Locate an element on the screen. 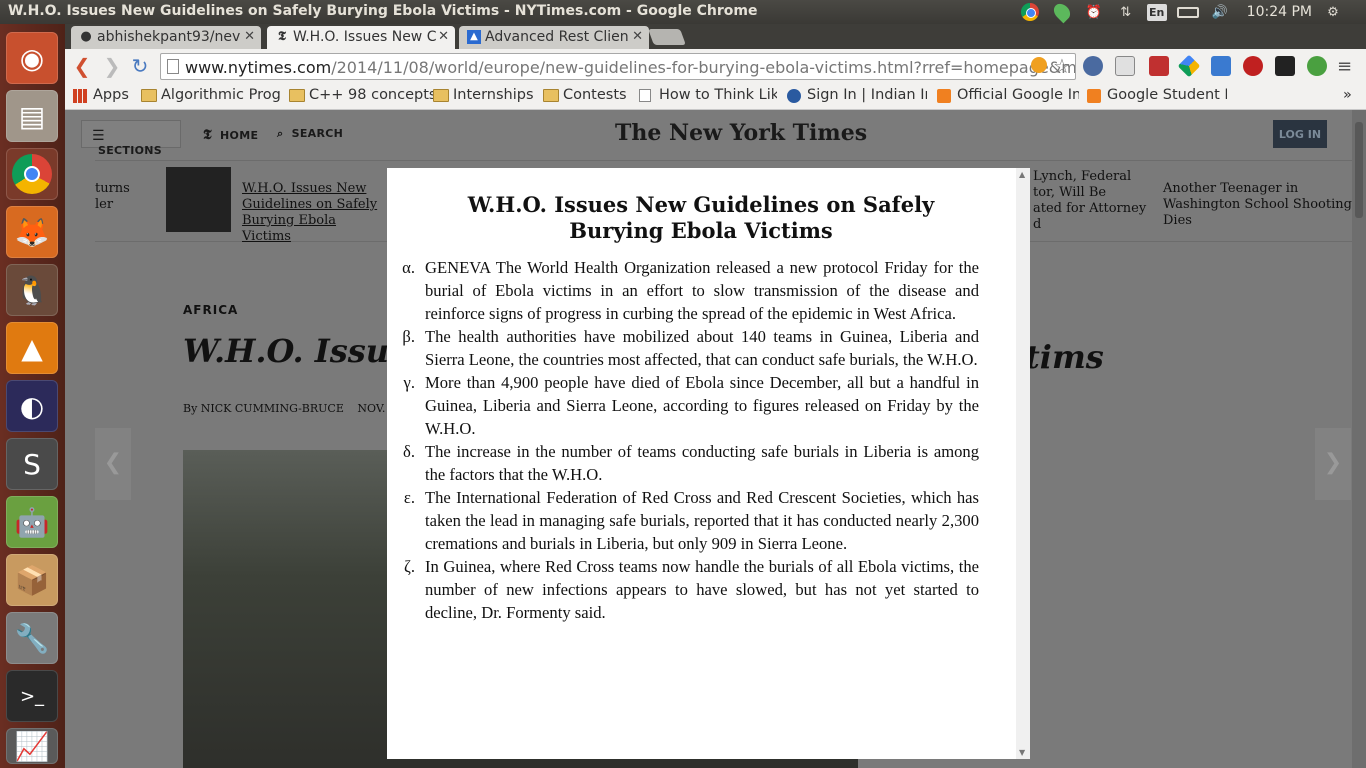 This screenshot has width=1366, height=768. search-icon: ⌕ is located at coordinates (280, 133).